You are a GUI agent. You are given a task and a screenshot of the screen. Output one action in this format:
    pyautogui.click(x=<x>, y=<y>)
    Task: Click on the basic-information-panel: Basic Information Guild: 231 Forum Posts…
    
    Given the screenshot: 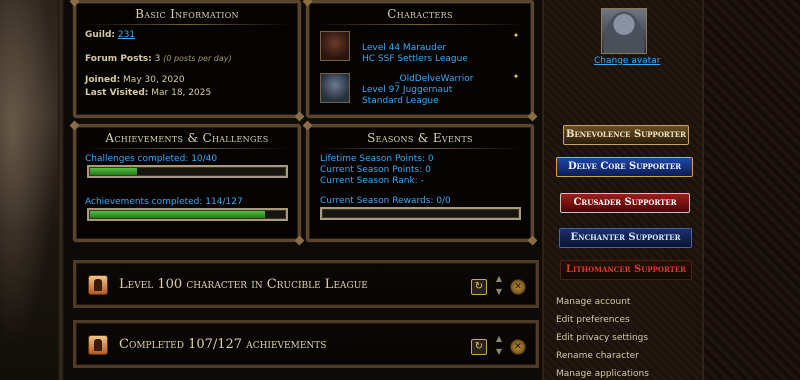 What is the action you would take?
    pyautogui.click(x=187, y=59)
    